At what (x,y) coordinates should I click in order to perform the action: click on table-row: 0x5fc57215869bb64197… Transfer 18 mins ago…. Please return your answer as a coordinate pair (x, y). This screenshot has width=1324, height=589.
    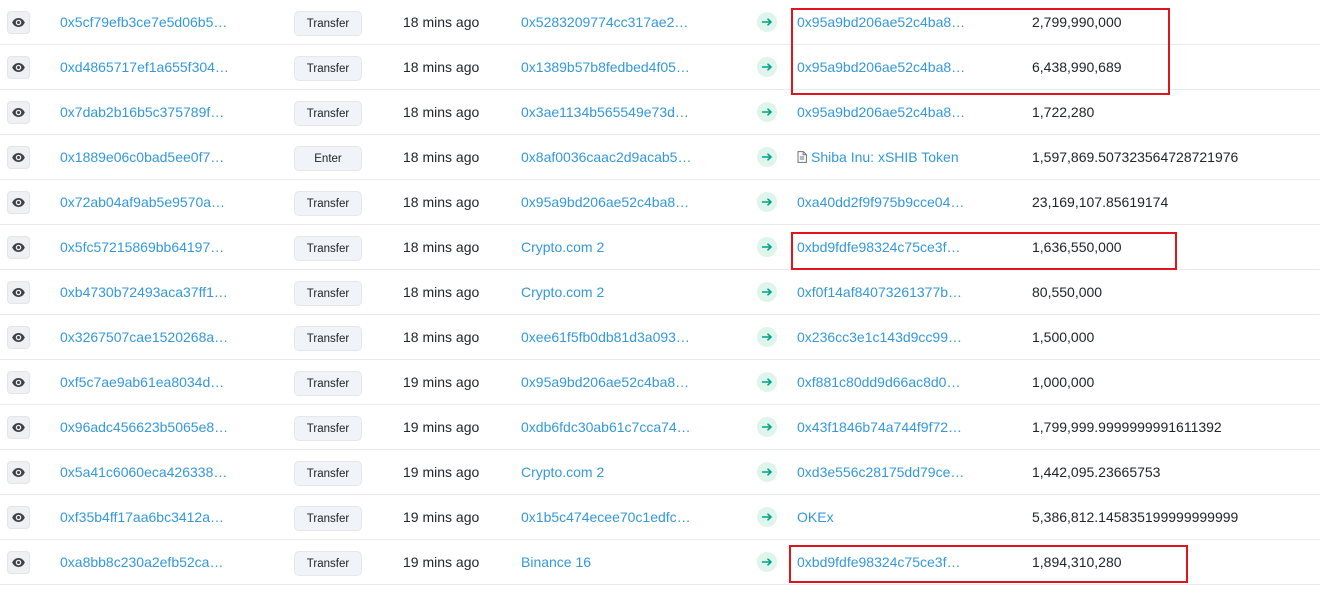
    Looking at the image, I should click on (660, 247).